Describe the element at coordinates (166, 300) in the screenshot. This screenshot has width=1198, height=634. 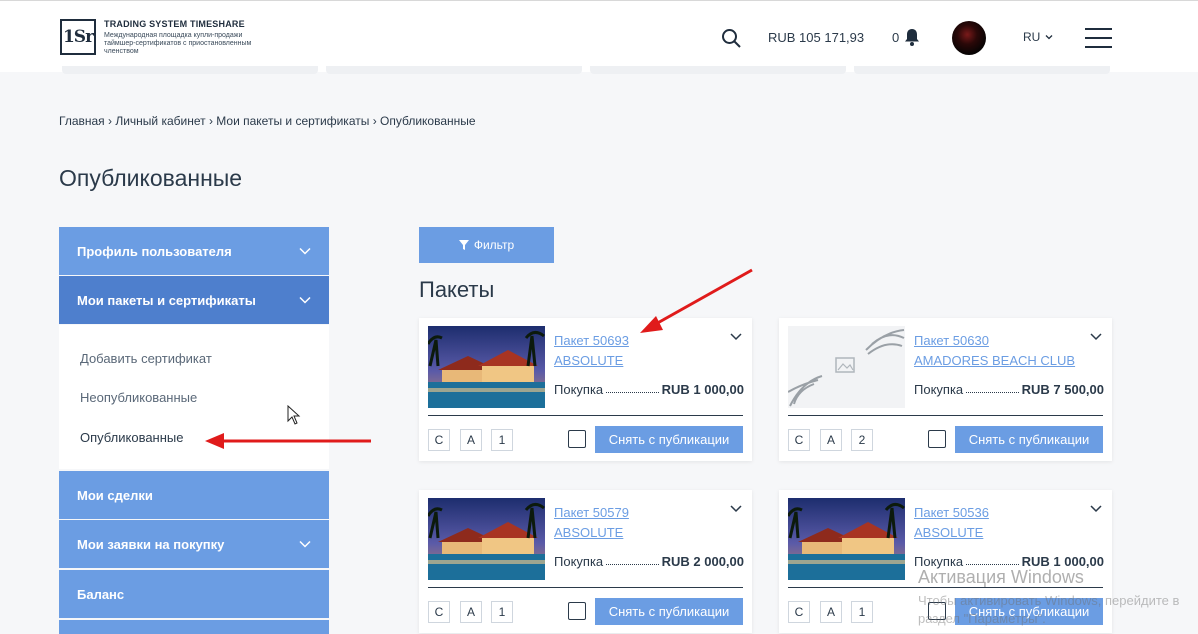
I see `sidebar-item-label: Мои пакеты и сертификаты` at that location.